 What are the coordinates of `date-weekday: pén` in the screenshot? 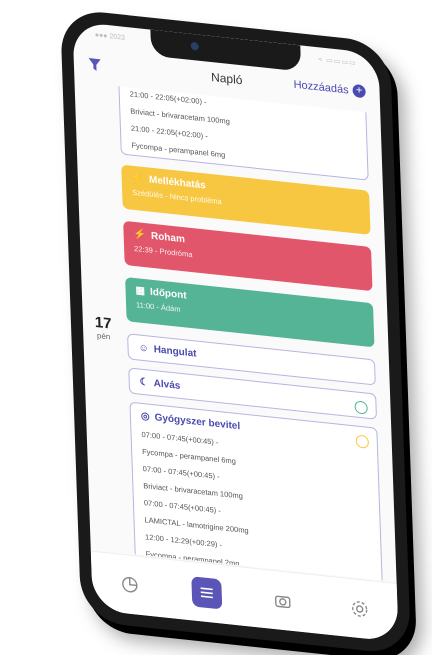 It's located at (103, 336).